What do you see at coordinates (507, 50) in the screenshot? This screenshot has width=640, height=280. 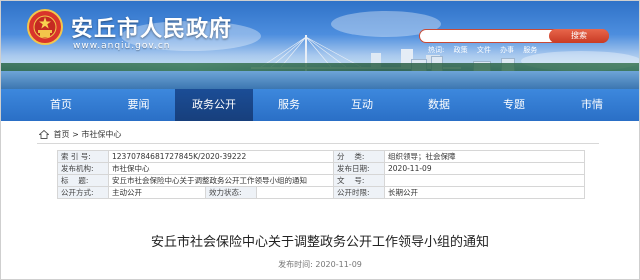 I see `hotword-link: 办事` at bounding box center [507, 50].